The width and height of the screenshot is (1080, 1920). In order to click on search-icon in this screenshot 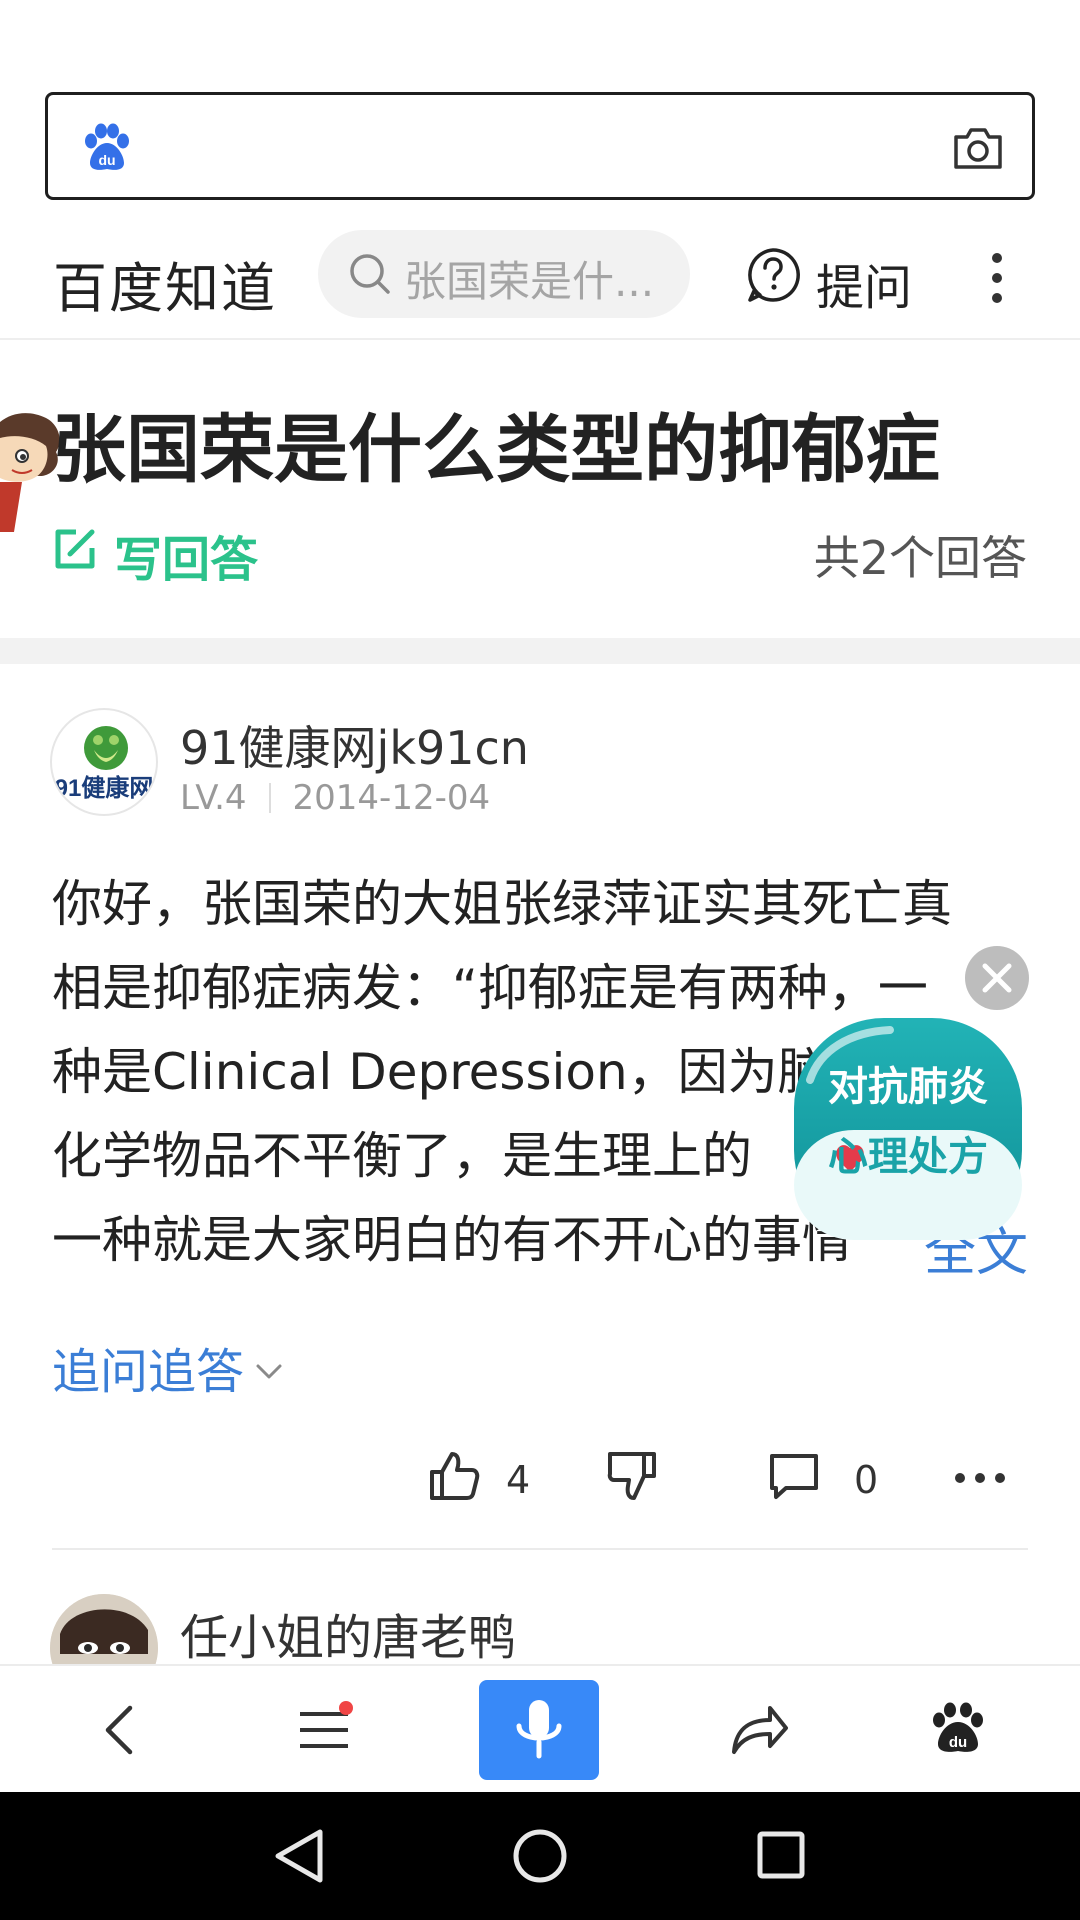, I will do `click(370, 274)`.